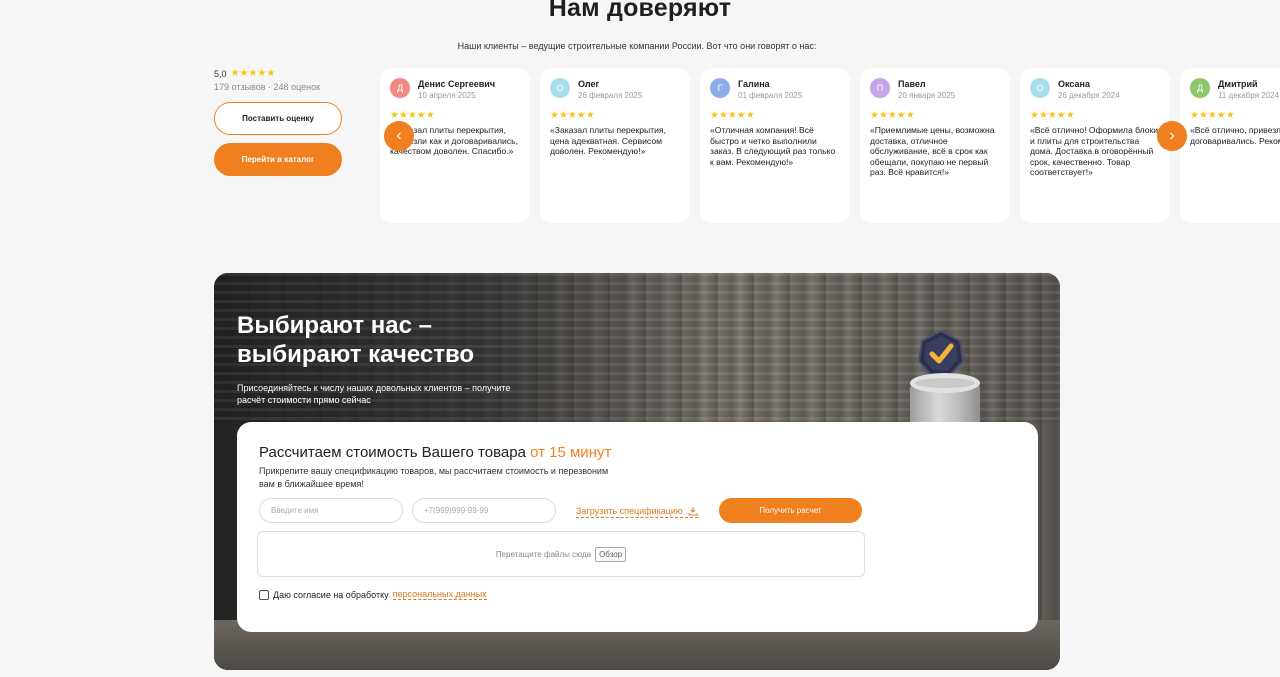  What do you see at coordinates (356, 354) in the screenshot?
I see `promo-title-line2: выбирают качество` at bounding box center [356, 354].